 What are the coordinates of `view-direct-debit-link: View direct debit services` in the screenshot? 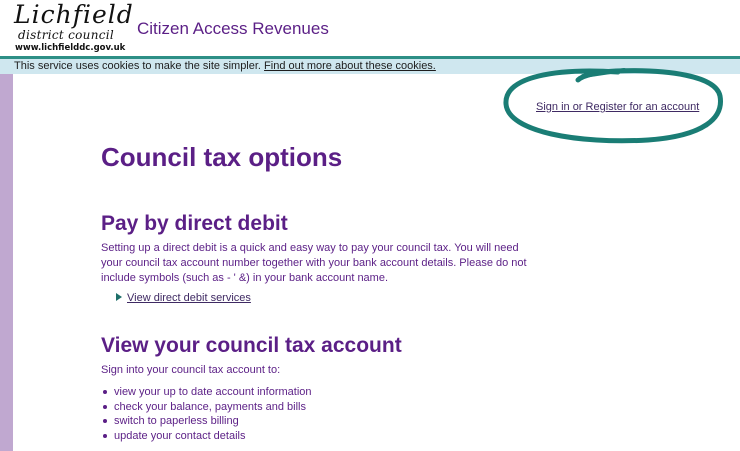 It's located at (189, 298).